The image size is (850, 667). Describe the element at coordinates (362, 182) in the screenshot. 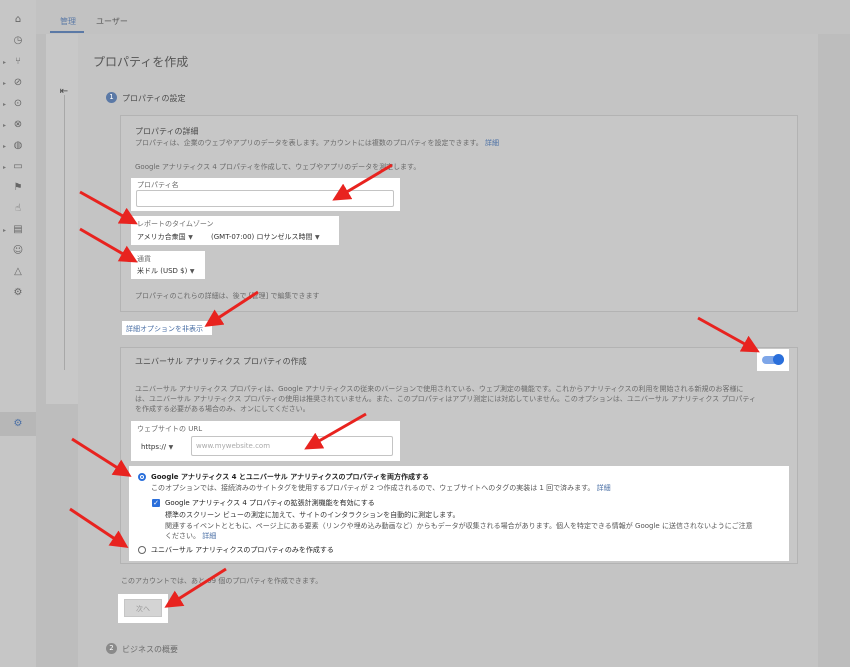

I see `annotation-arrow-property-name` at that location.